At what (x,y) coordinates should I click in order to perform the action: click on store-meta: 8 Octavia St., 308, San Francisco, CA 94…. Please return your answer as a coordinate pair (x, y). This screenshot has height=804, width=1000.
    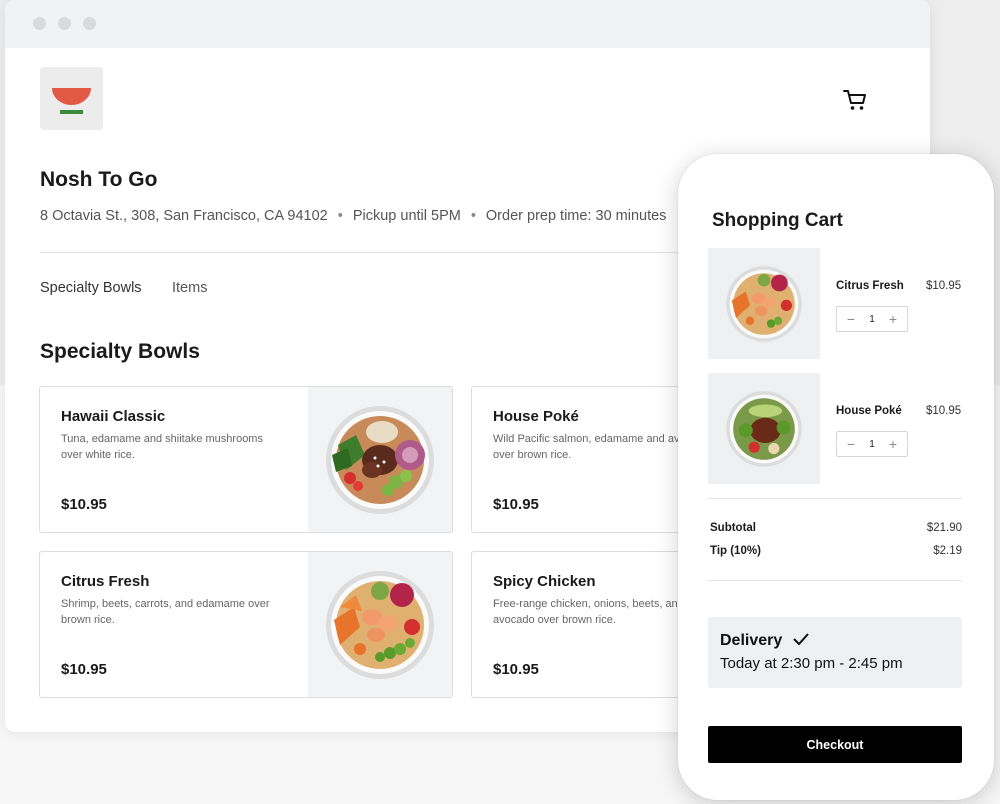
    Looking at the image, I should click on (353, 216).